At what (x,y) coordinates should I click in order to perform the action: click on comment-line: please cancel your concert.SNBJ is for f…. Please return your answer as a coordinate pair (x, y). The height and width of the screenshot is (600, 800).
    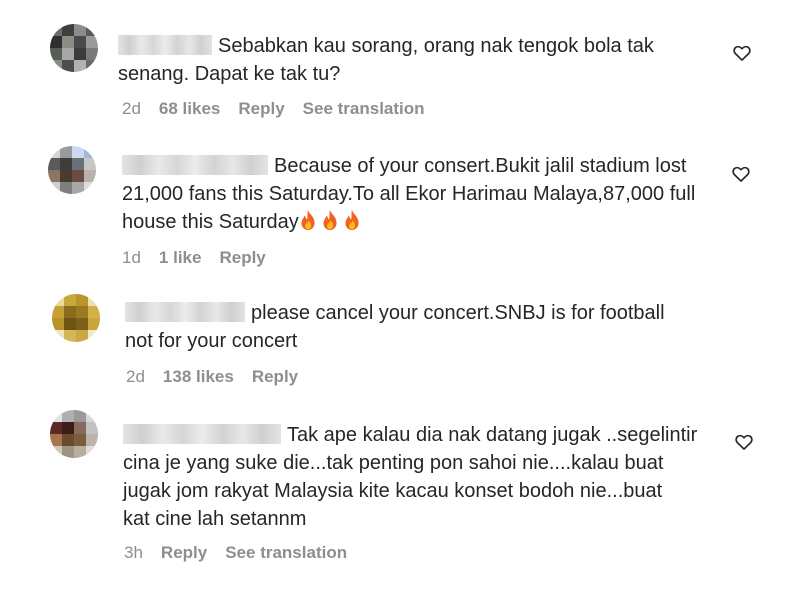
    Looking at the image, I should click on (458, 313).